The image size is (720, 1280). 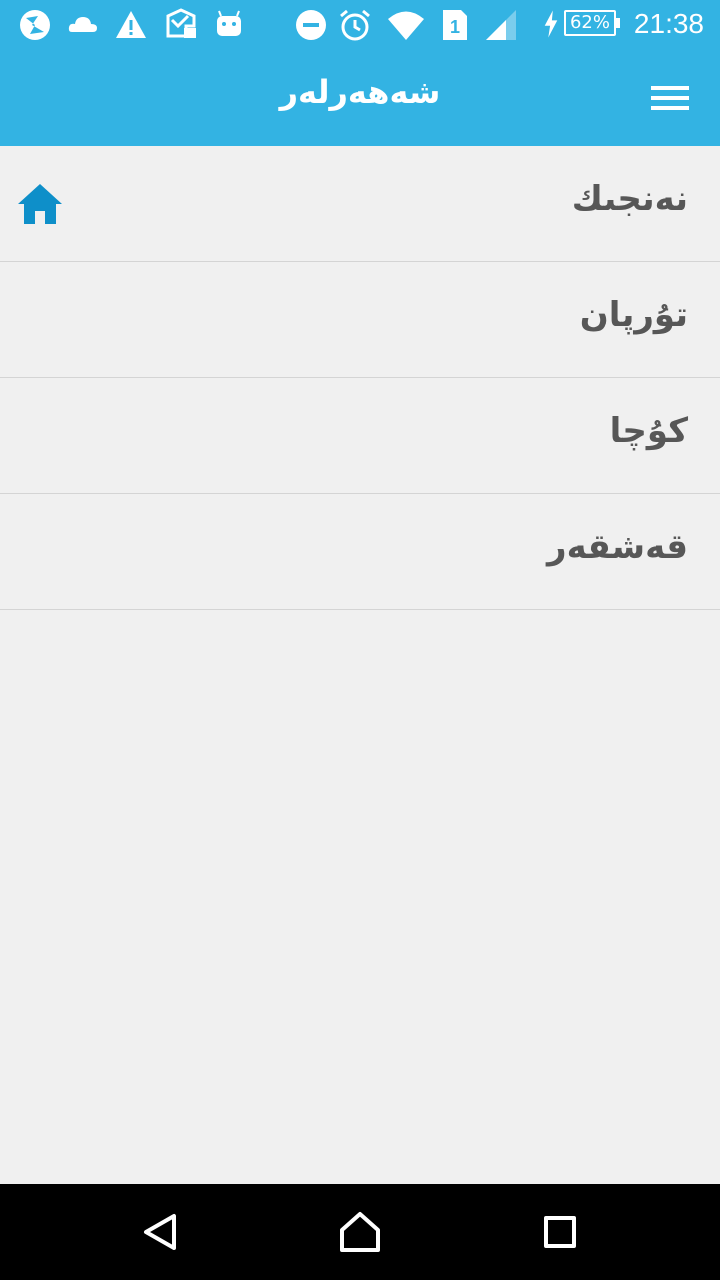 I want to click on list-item-label: كۇچا, so click(x=648, y=431).